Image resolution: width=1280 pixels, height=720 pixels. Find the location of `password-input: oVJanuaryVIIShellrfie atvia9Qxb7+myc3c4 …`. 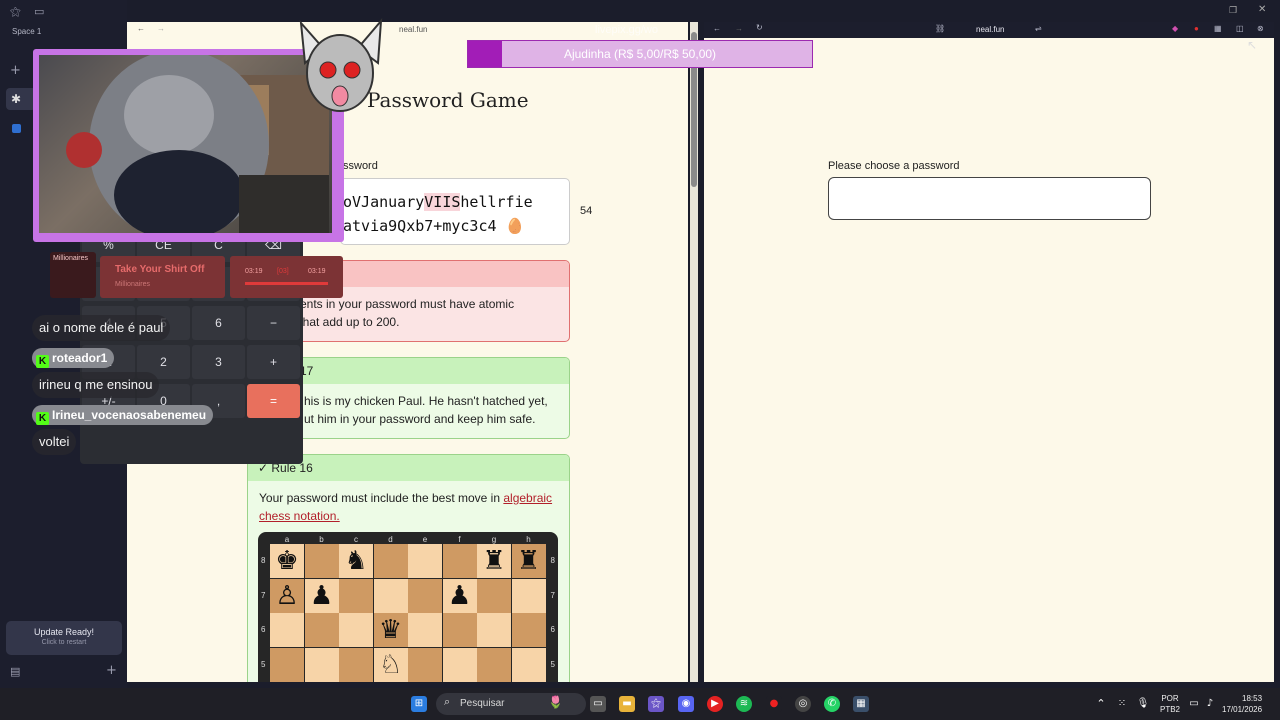

password-input: oVJanuaryVIIShellrfie atvia9Qxb7+myc3c4 … is located at coordinates (455, 211).